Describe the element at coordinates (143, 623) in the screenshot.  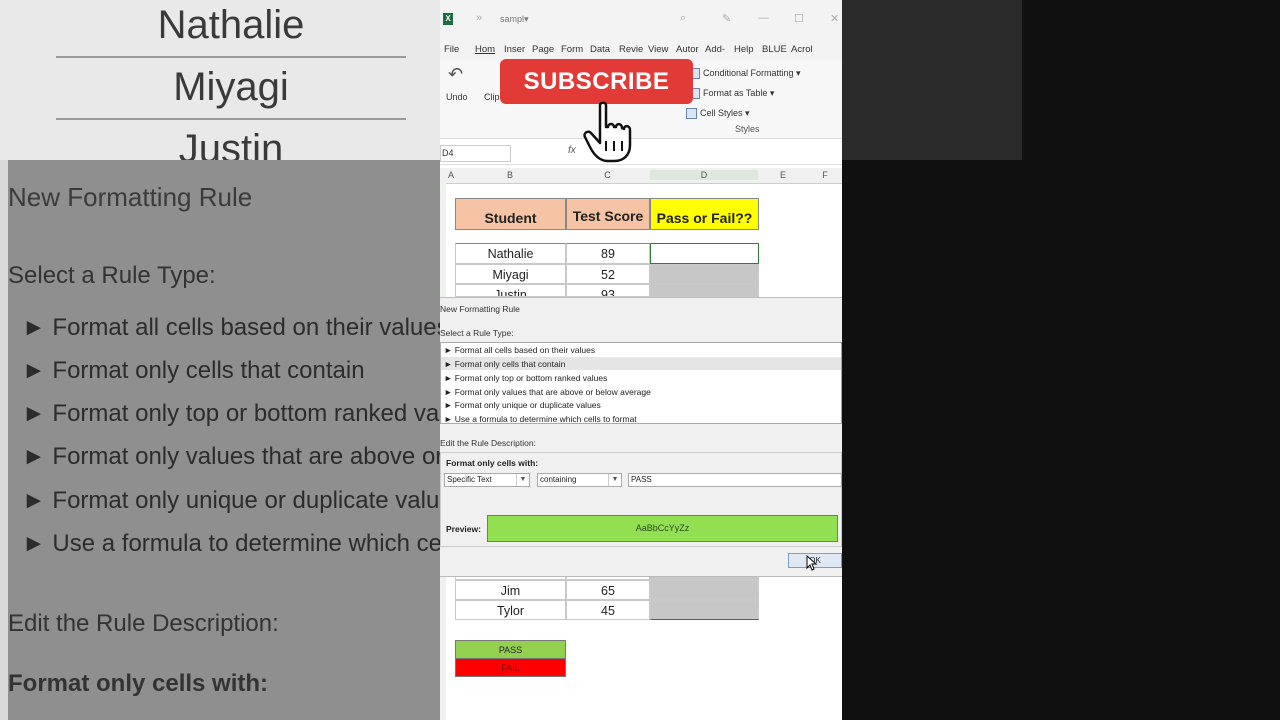
I see `bg-edit-label: Edit the Rule Description:` at that location.